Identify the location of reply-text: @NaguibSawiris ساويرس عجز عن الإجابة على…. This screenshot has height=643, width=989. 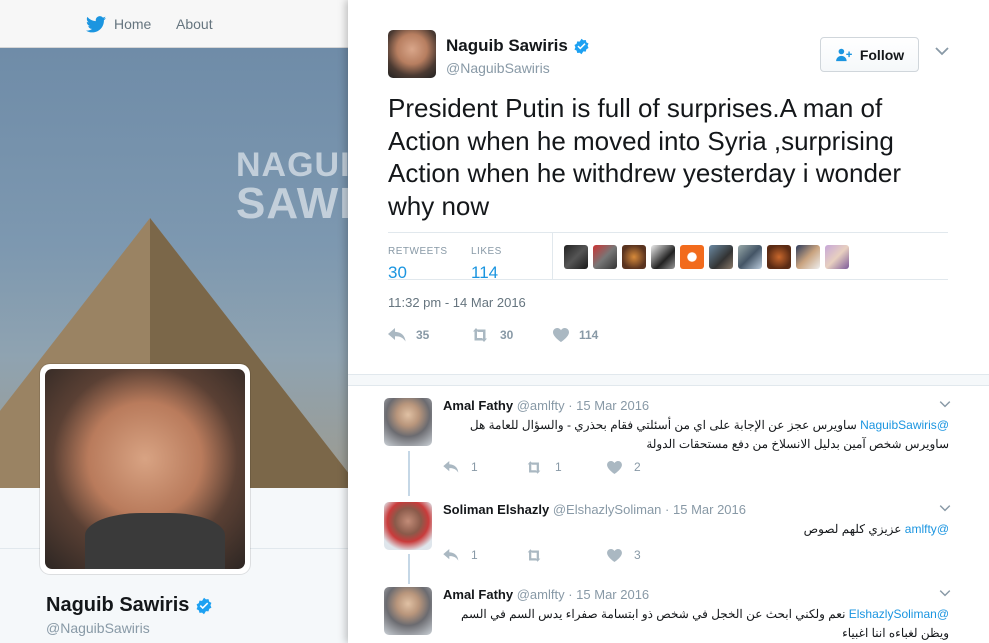
(709, 434).